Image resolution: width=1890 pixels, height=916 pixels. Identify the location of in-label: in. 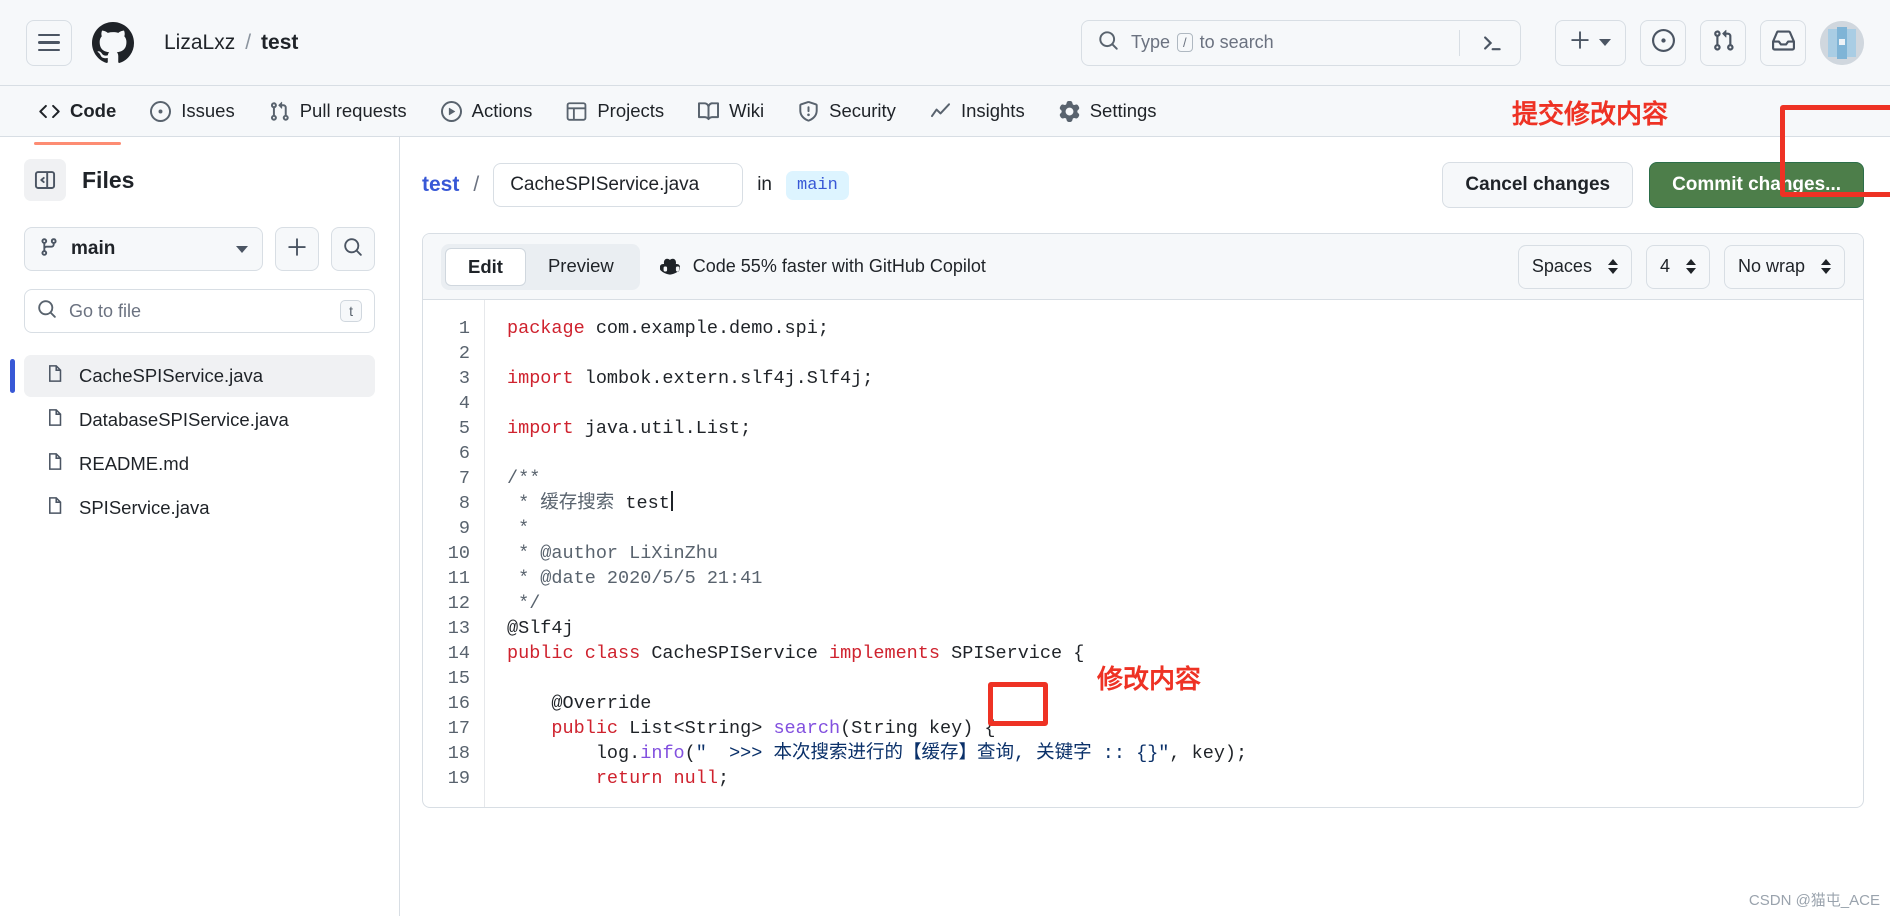
(764, 184).